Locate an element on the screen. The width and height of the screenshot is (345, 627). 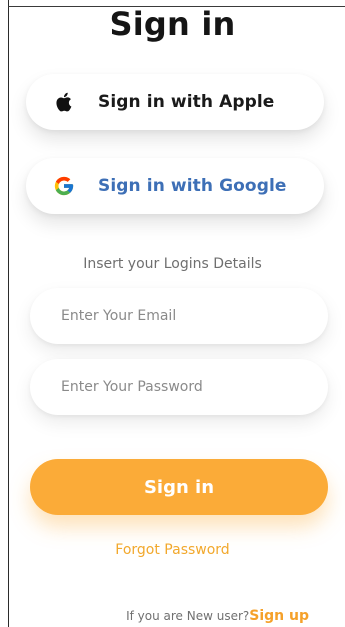
google-button-label: Sign in with Google is located at coordinates (192, 186).